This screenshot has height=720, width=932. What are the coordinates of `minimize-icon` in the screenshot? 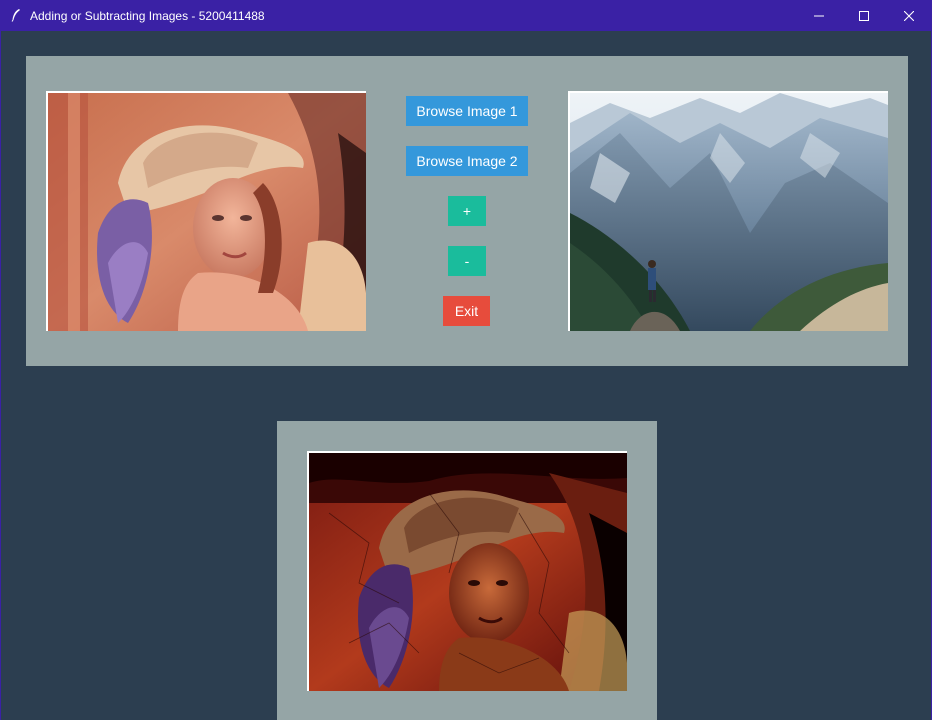 It's located at (819, 15).